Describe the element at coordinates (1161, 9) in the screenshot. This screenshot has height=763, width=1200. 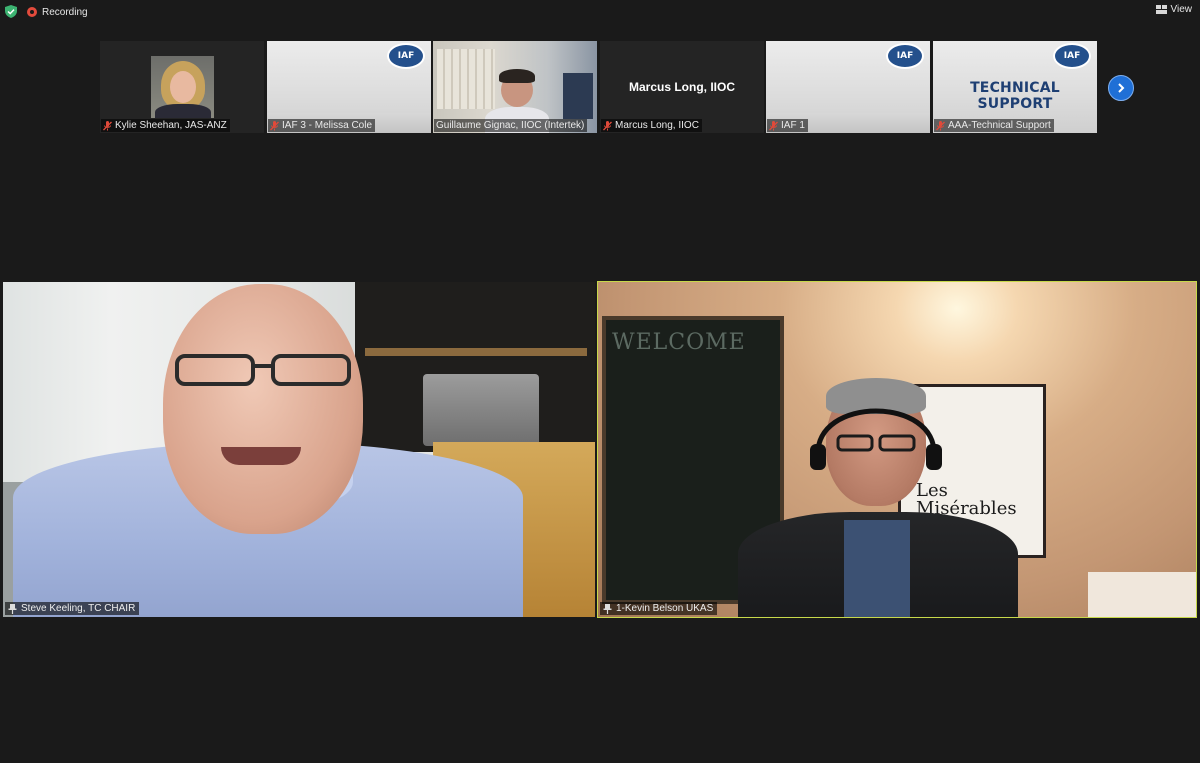
I see `grid-view-icon` at that location.